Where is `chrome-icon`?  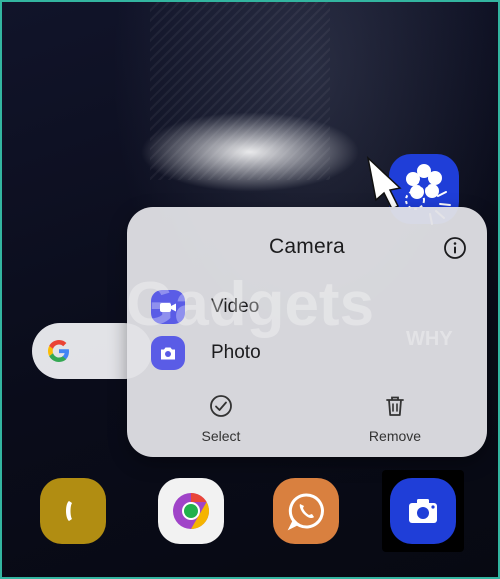
chrome-icon is located at coordinates (191, 511).